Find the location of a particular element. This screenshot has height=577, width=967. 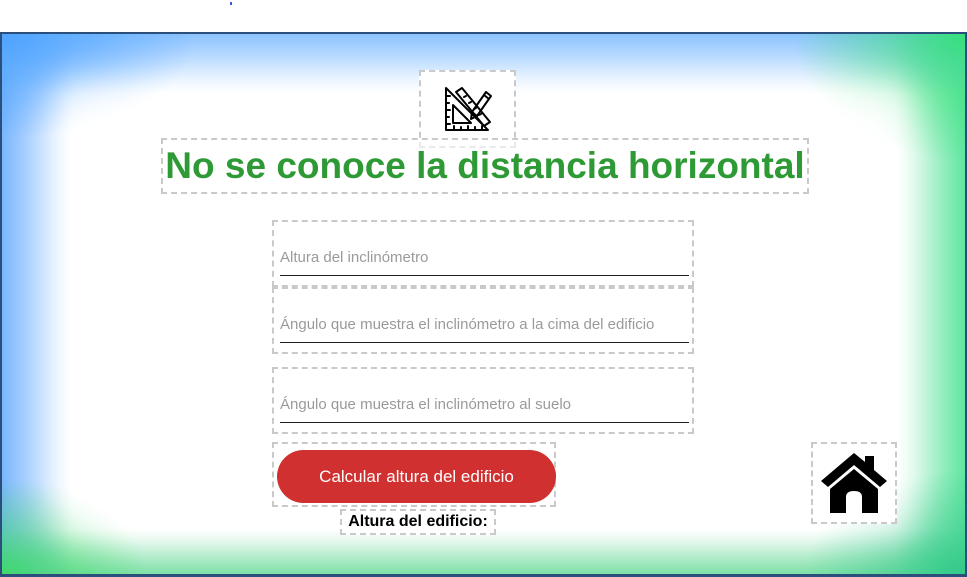

result-container: Altura del edificio: is located at coordinates (418, 522).